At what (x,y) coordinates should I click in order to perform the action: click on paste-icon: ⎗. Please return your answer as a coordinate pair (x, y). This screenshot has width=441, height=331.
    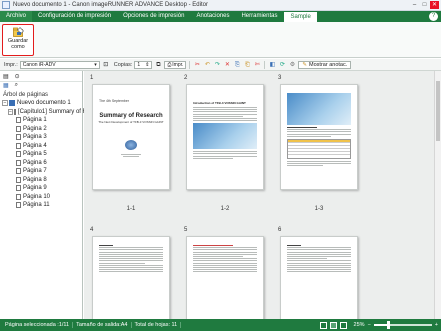
    Looking at the image, I should click on (247, 65).